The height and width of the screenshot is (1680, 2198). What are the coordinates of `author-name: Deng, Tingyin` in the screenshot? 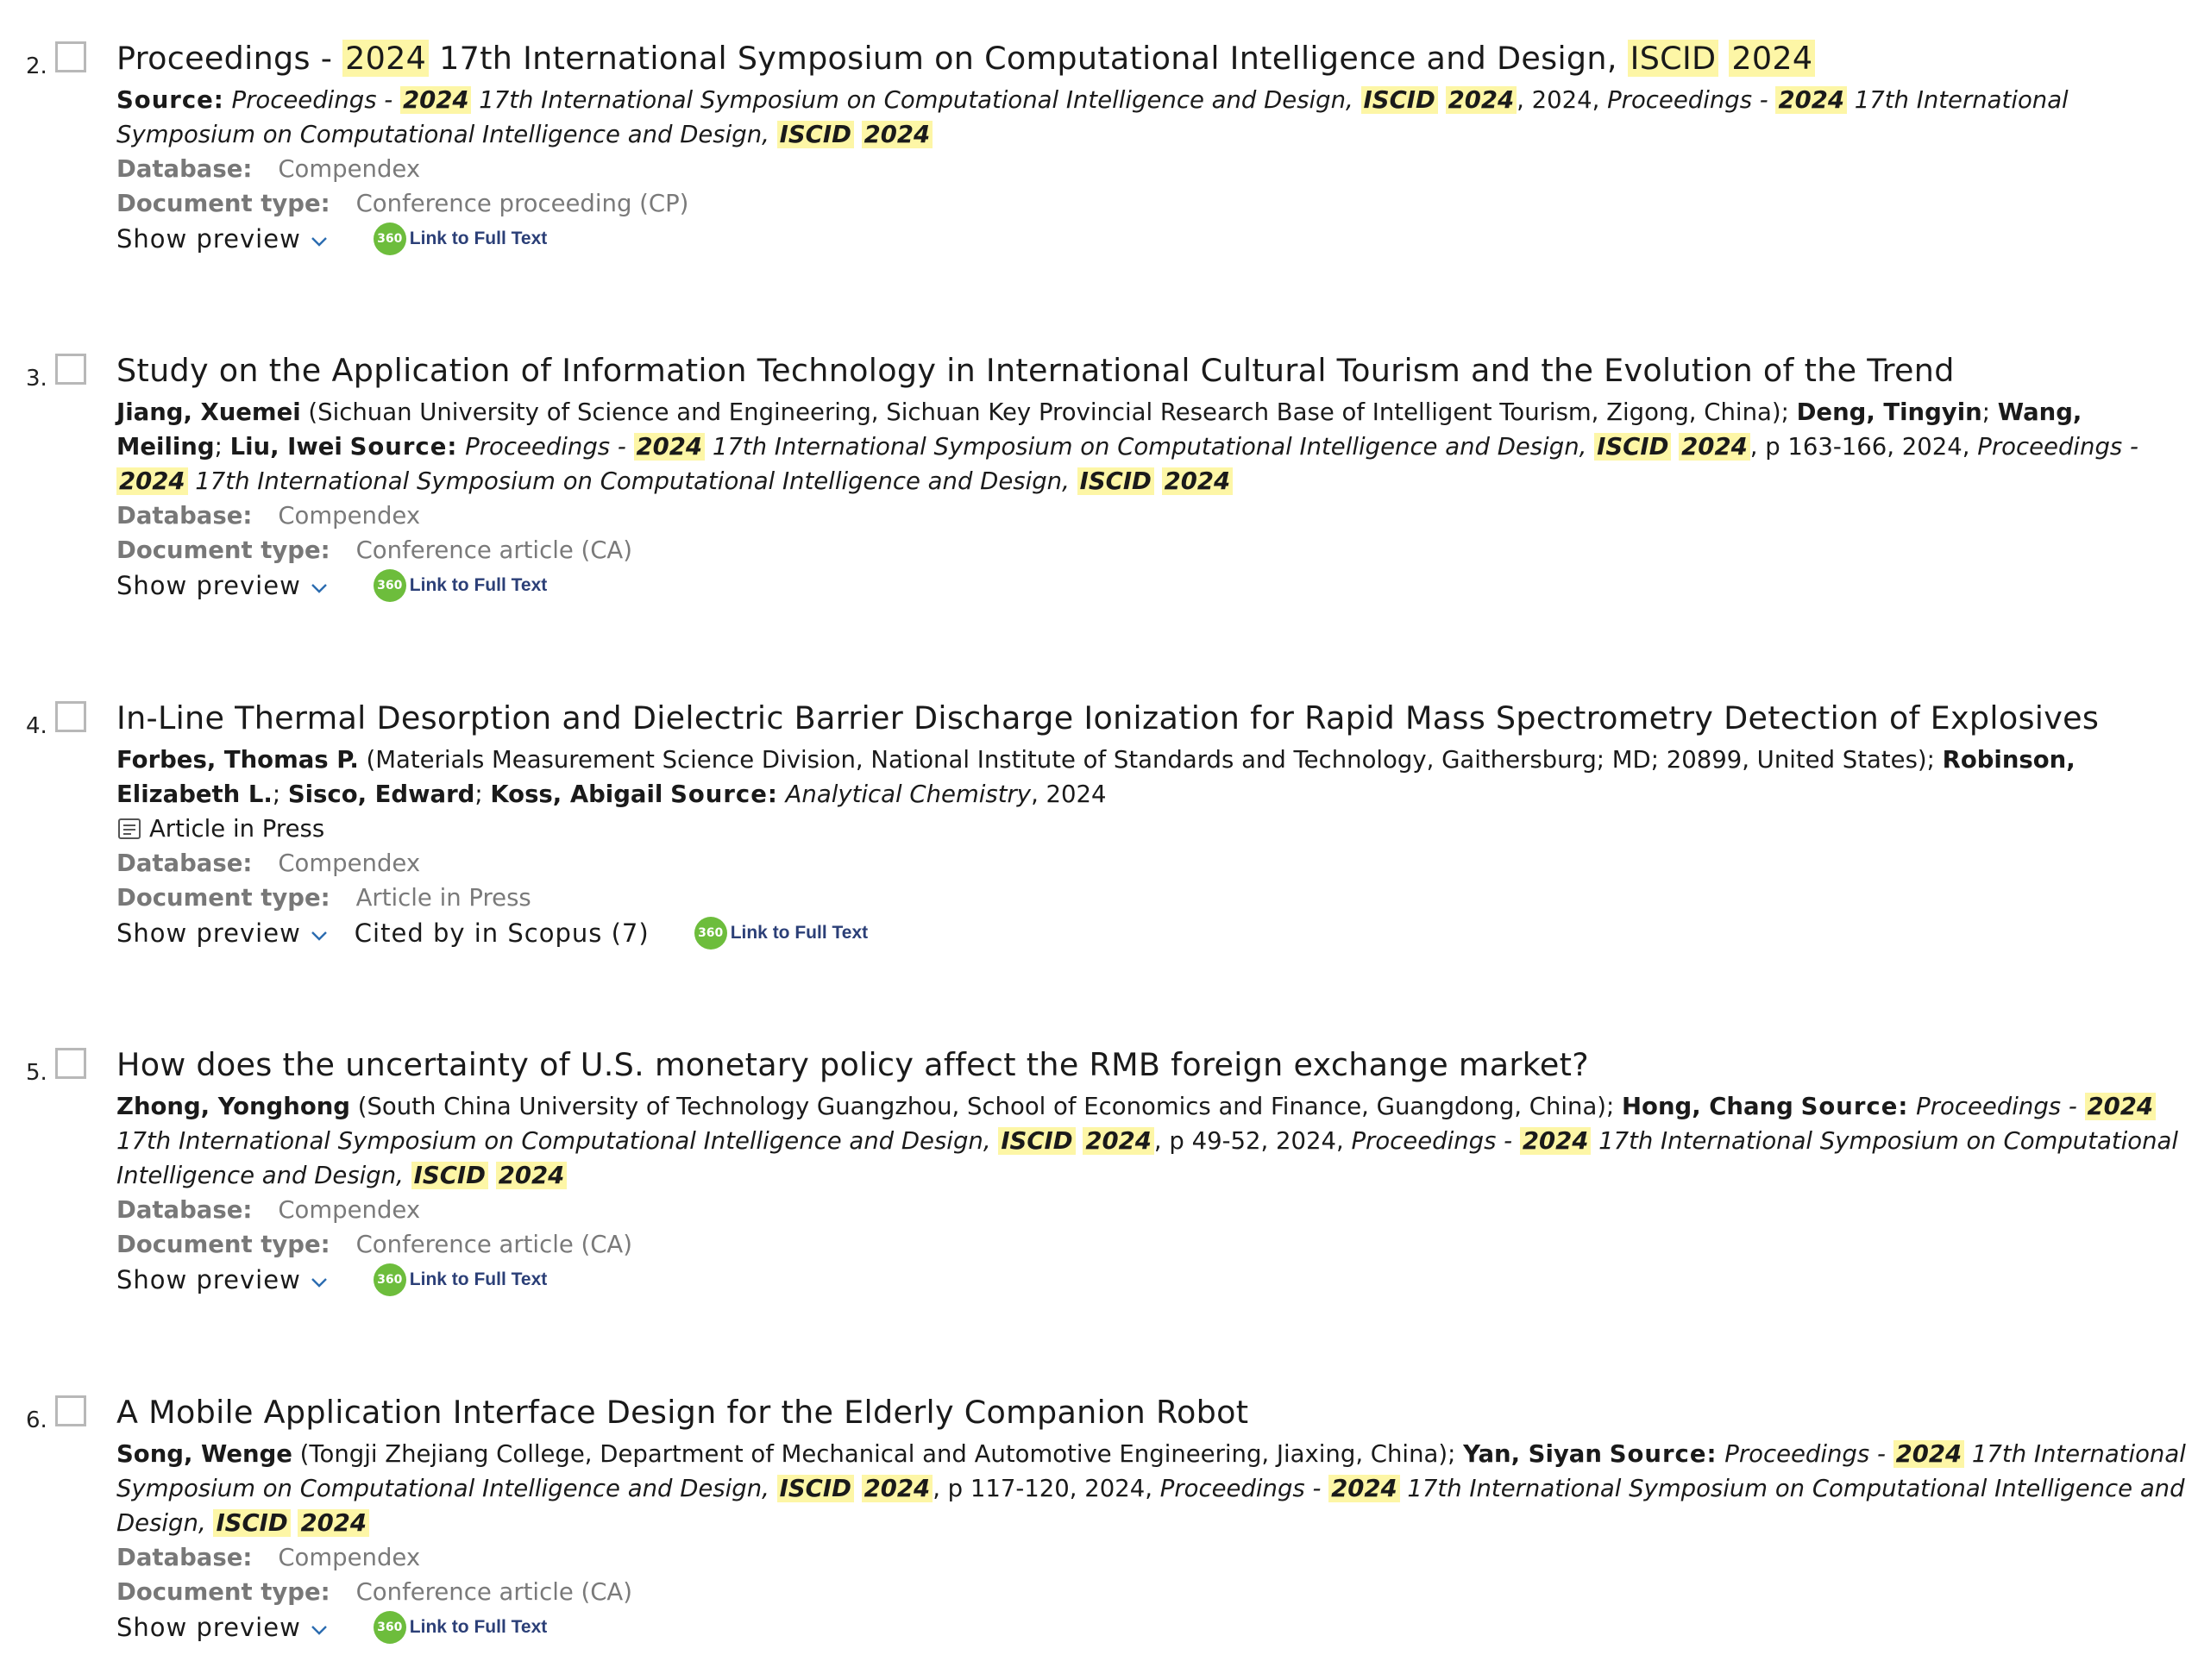 It's located at (1890, 412).